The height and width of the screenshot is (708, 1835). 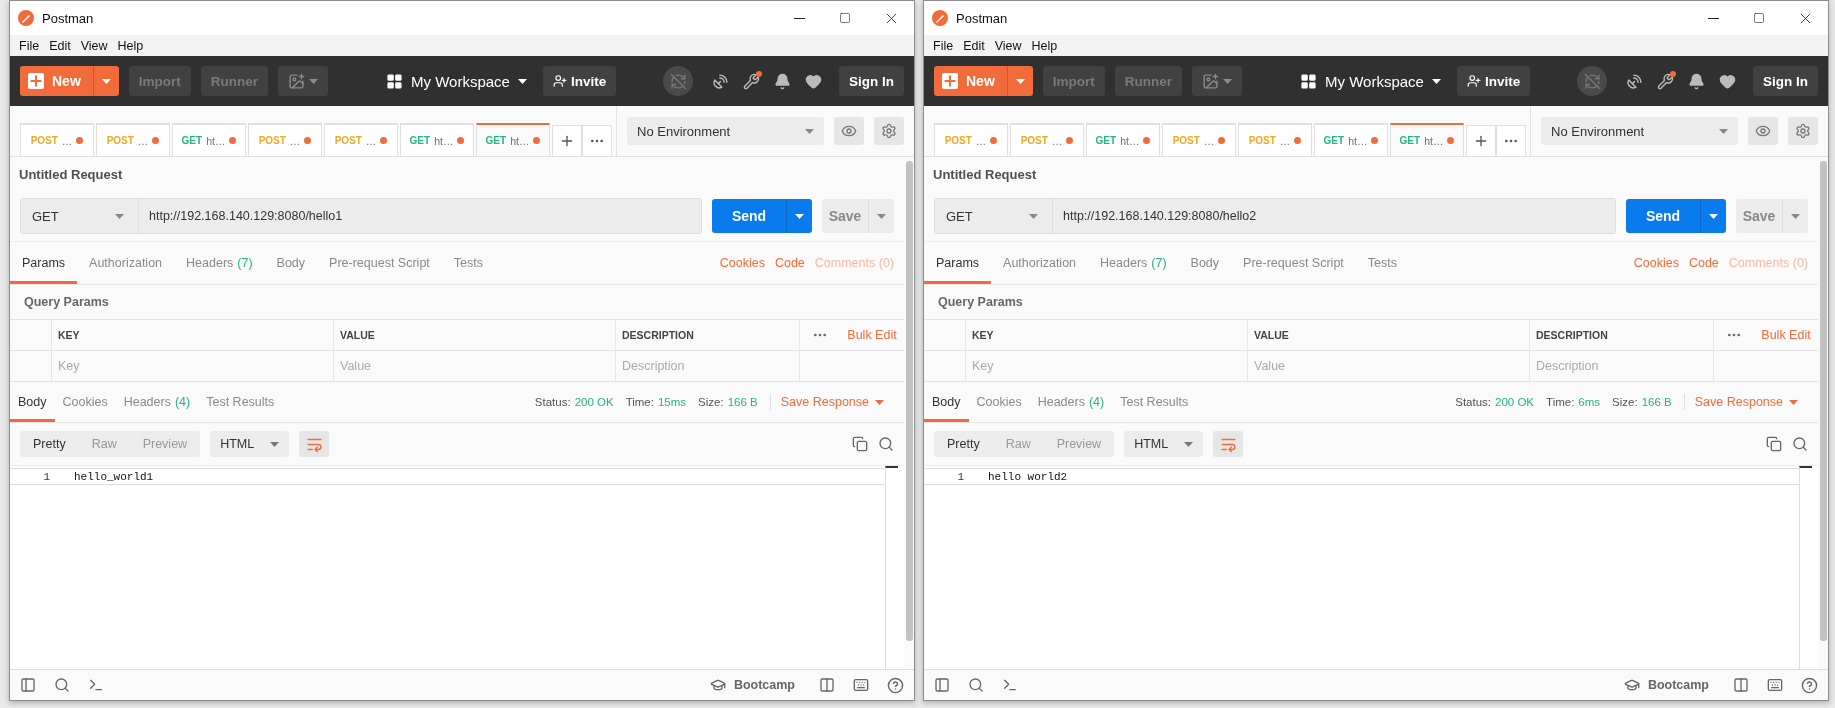 I want to click on menu-item: Help, so click(x=1044, y=45).